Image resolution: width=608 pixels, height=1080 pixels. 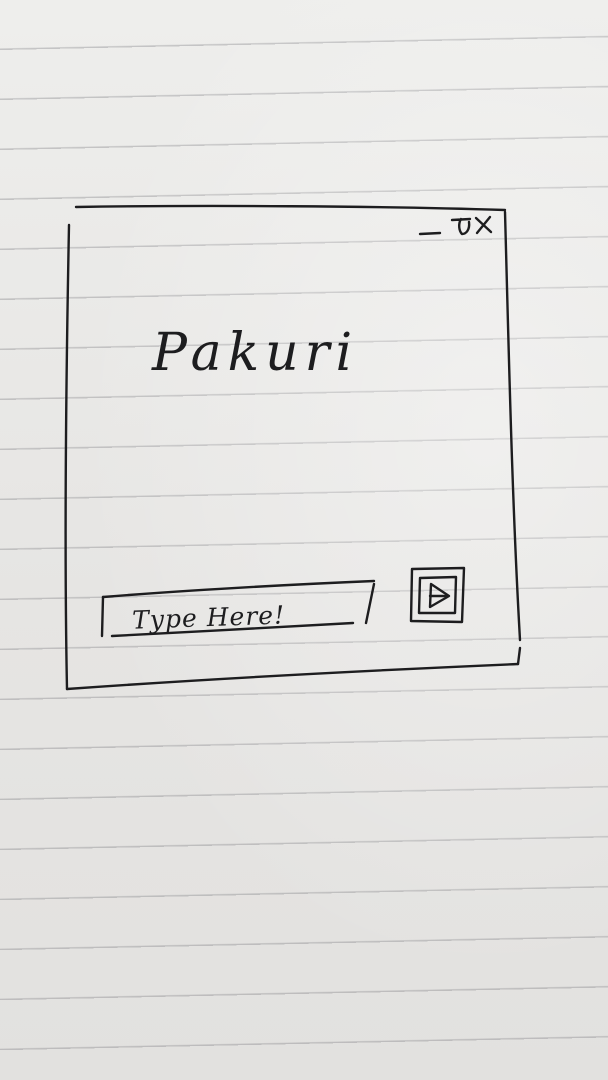 What do you see at coordinates (430, 233) in the screenshot?
I see `minimize-icon` at bounding box center [430, 233].